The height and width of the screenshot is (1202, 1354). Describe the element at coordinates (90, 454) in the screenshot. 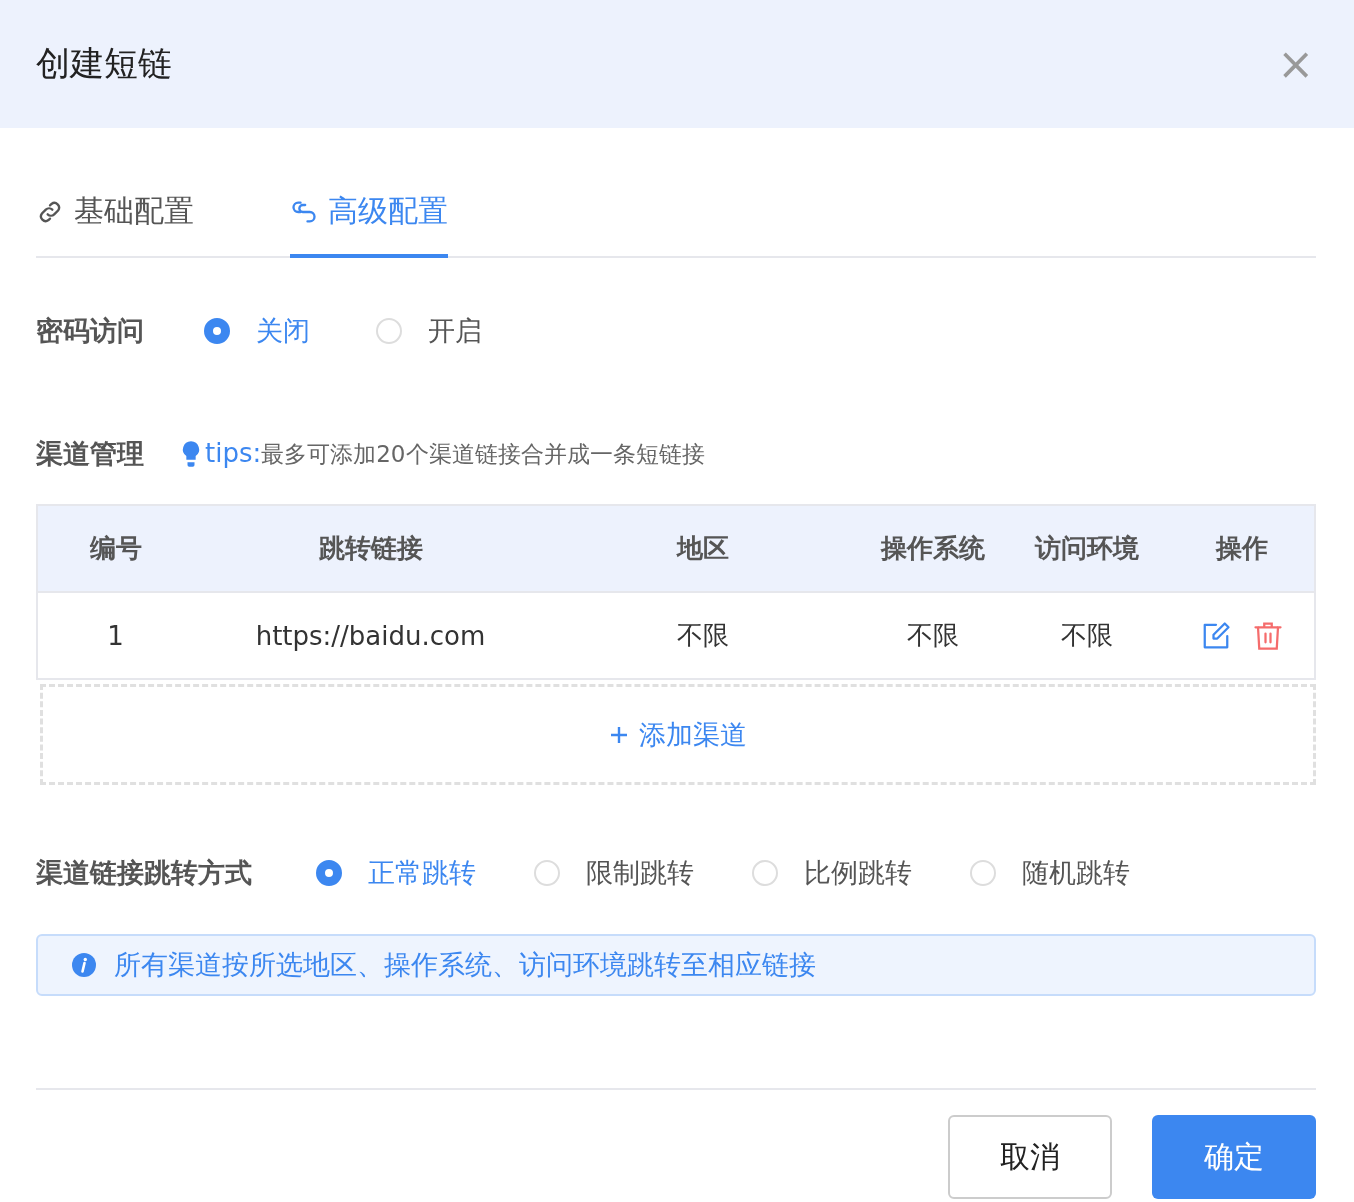

I see `section-label: 渠道管理` at that location.